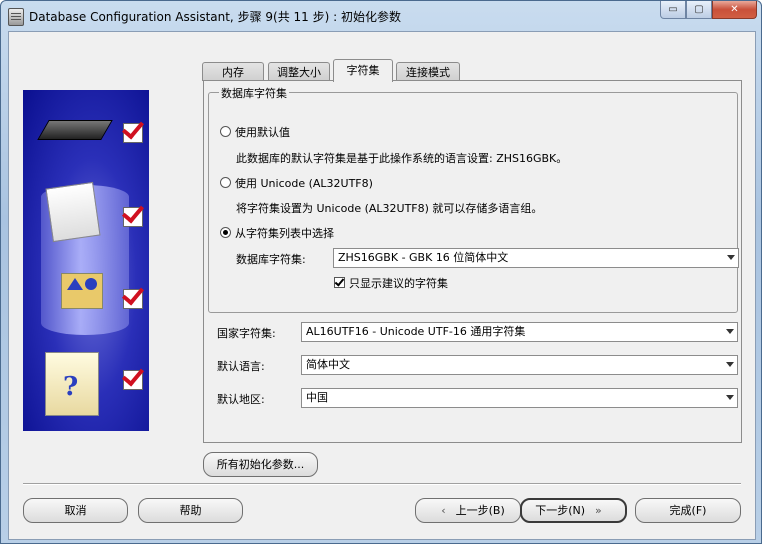  Describe the element at coordinates (382, 484) in the screenshot. I see `button-separator` at that location.